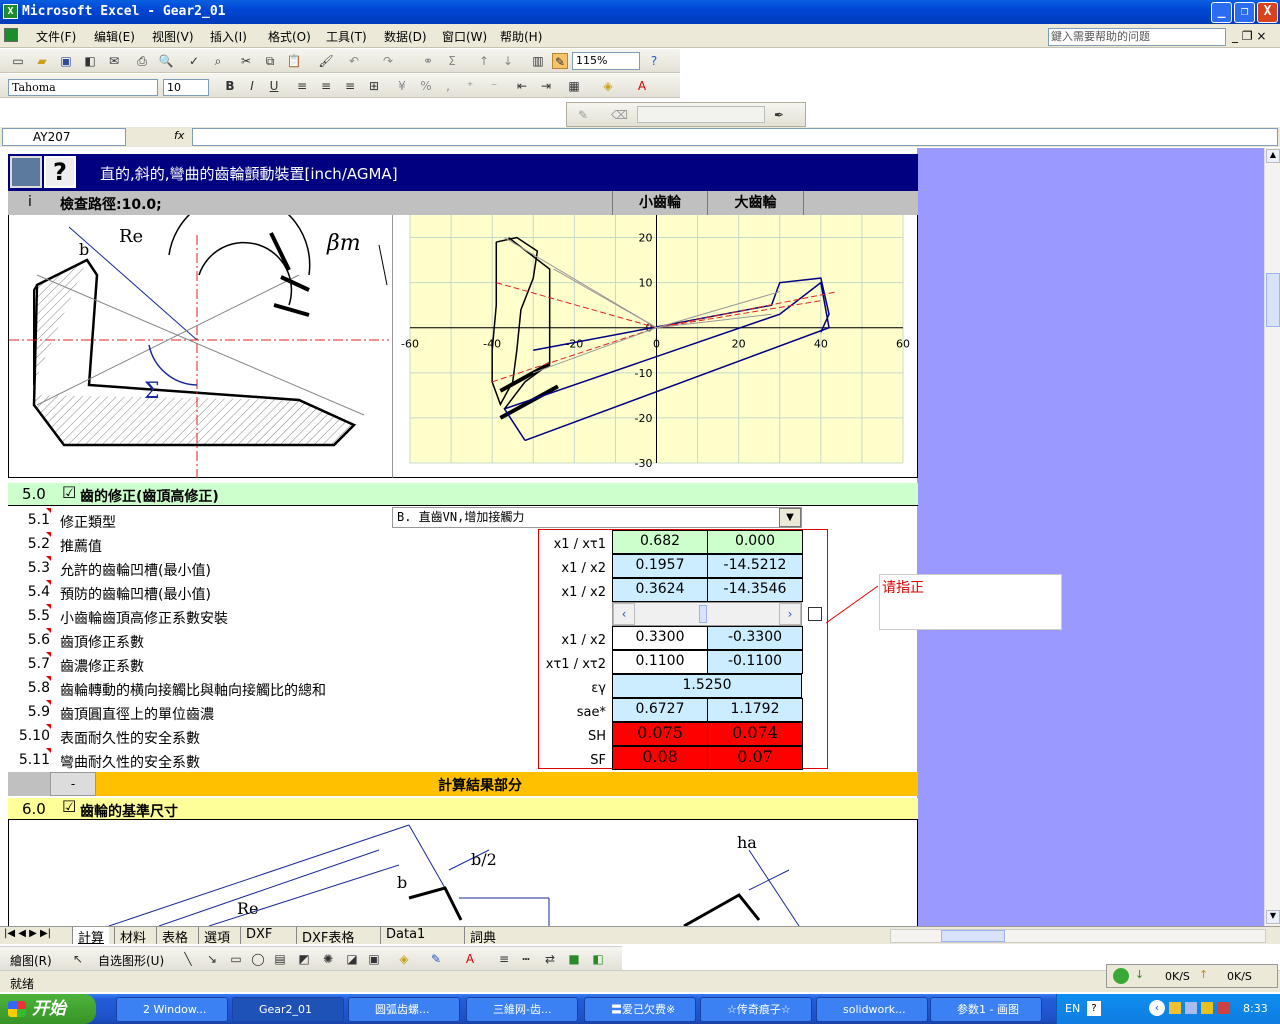 The image size is (1280, 1024). I want to click on language-indicator: EN, so click(1072, 1008).